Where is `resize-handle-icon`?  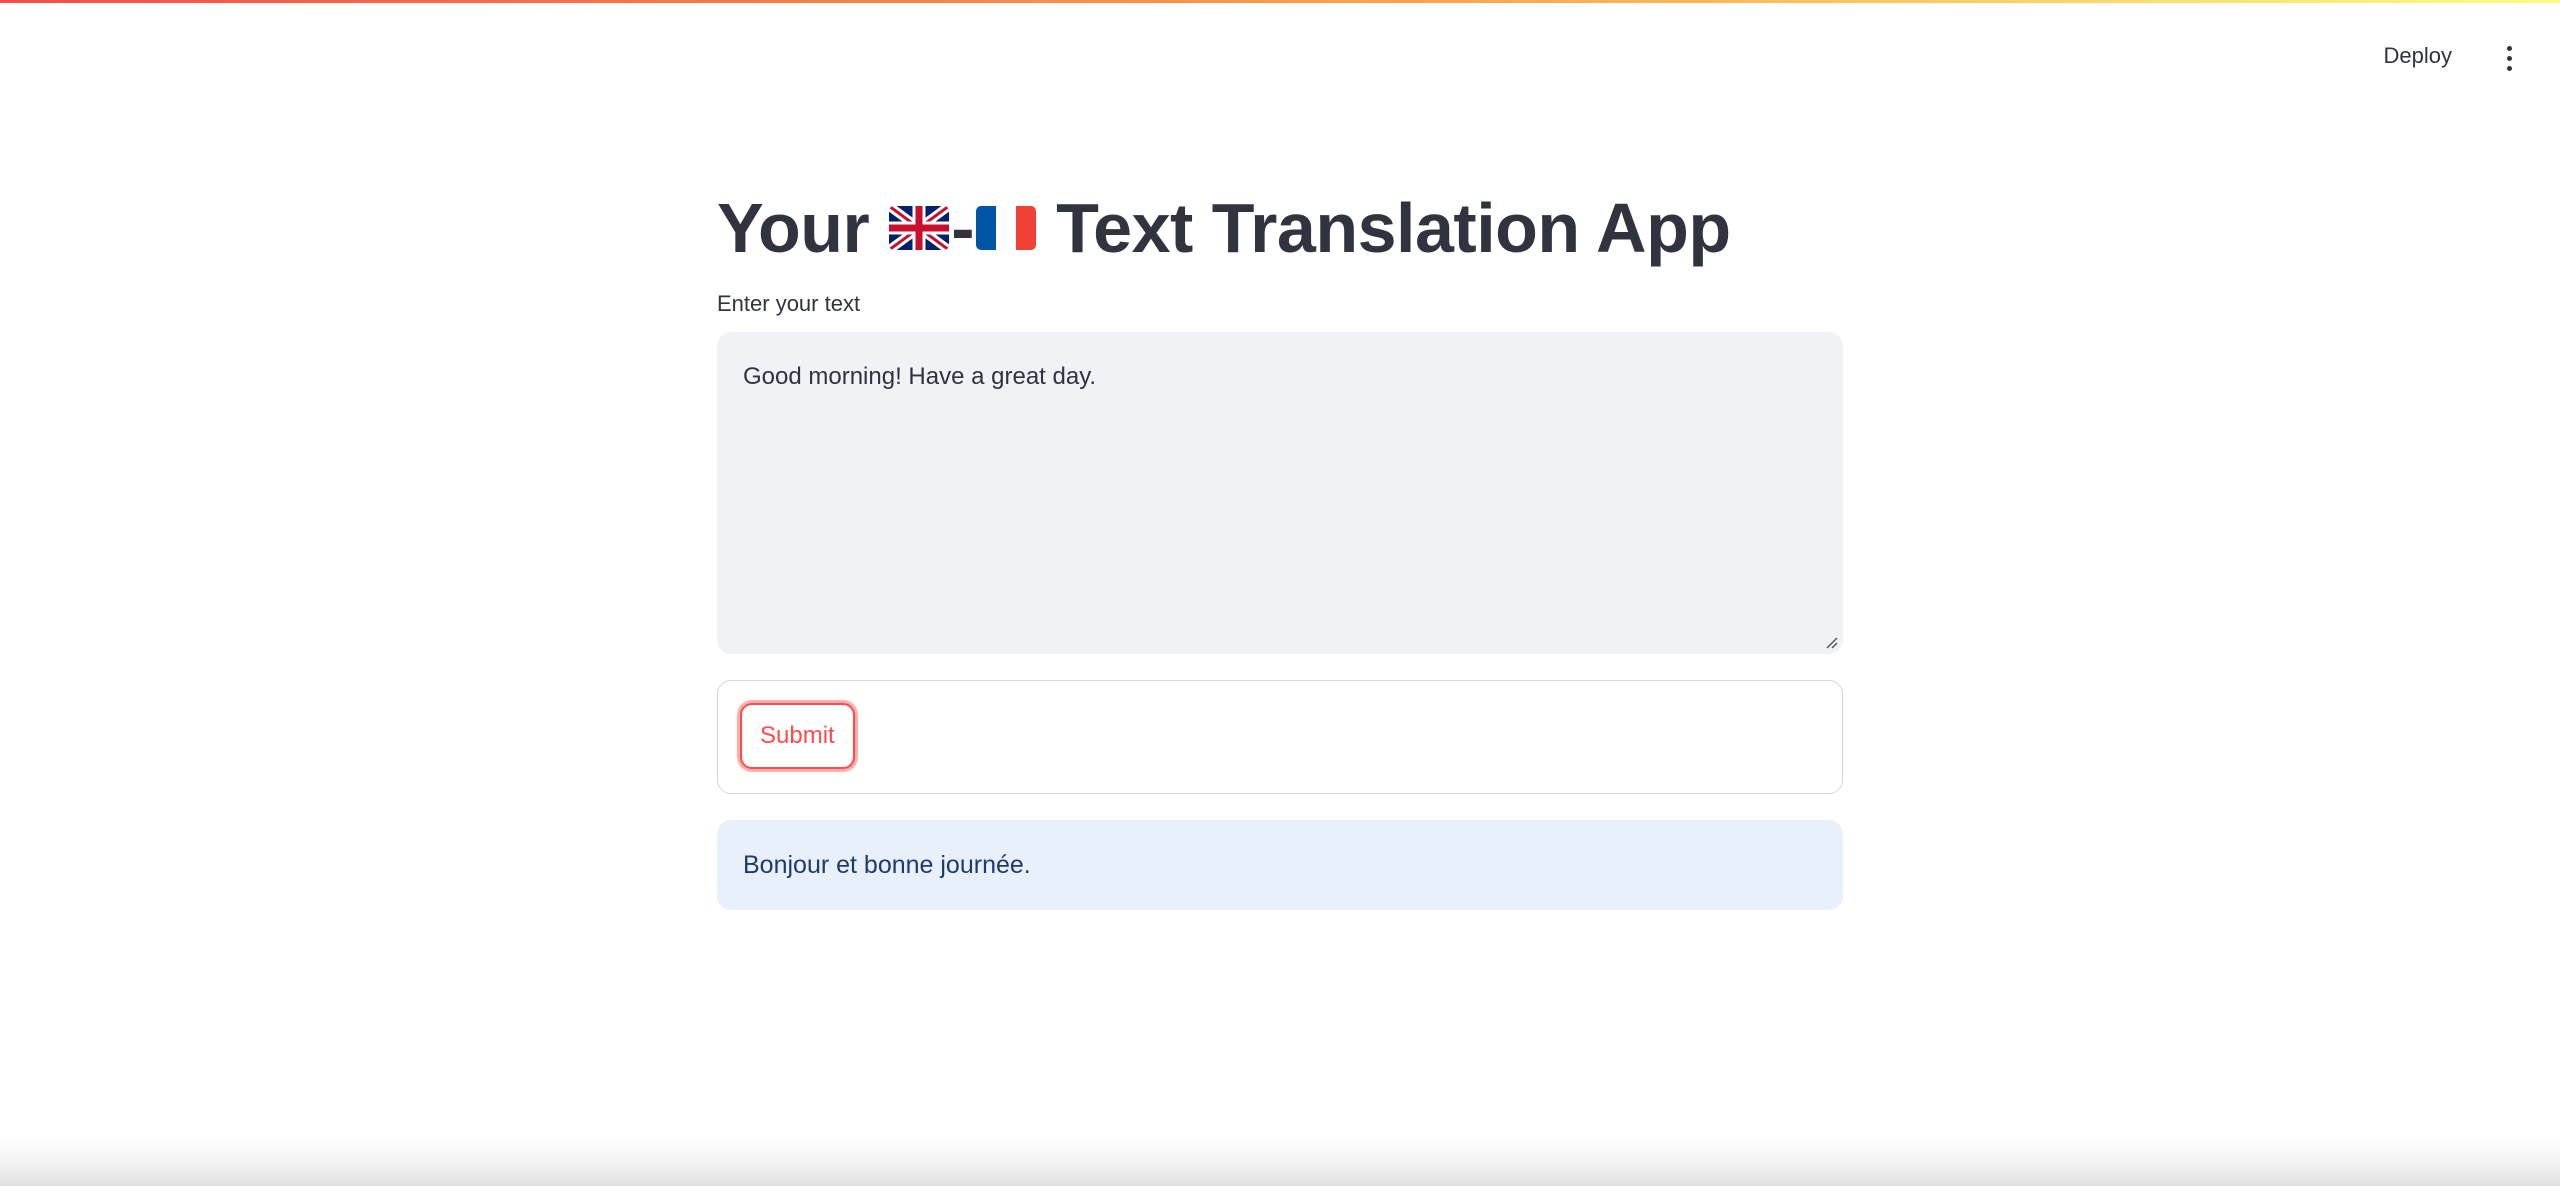 resize-handle-icon is located at coordinates (1831, 642).